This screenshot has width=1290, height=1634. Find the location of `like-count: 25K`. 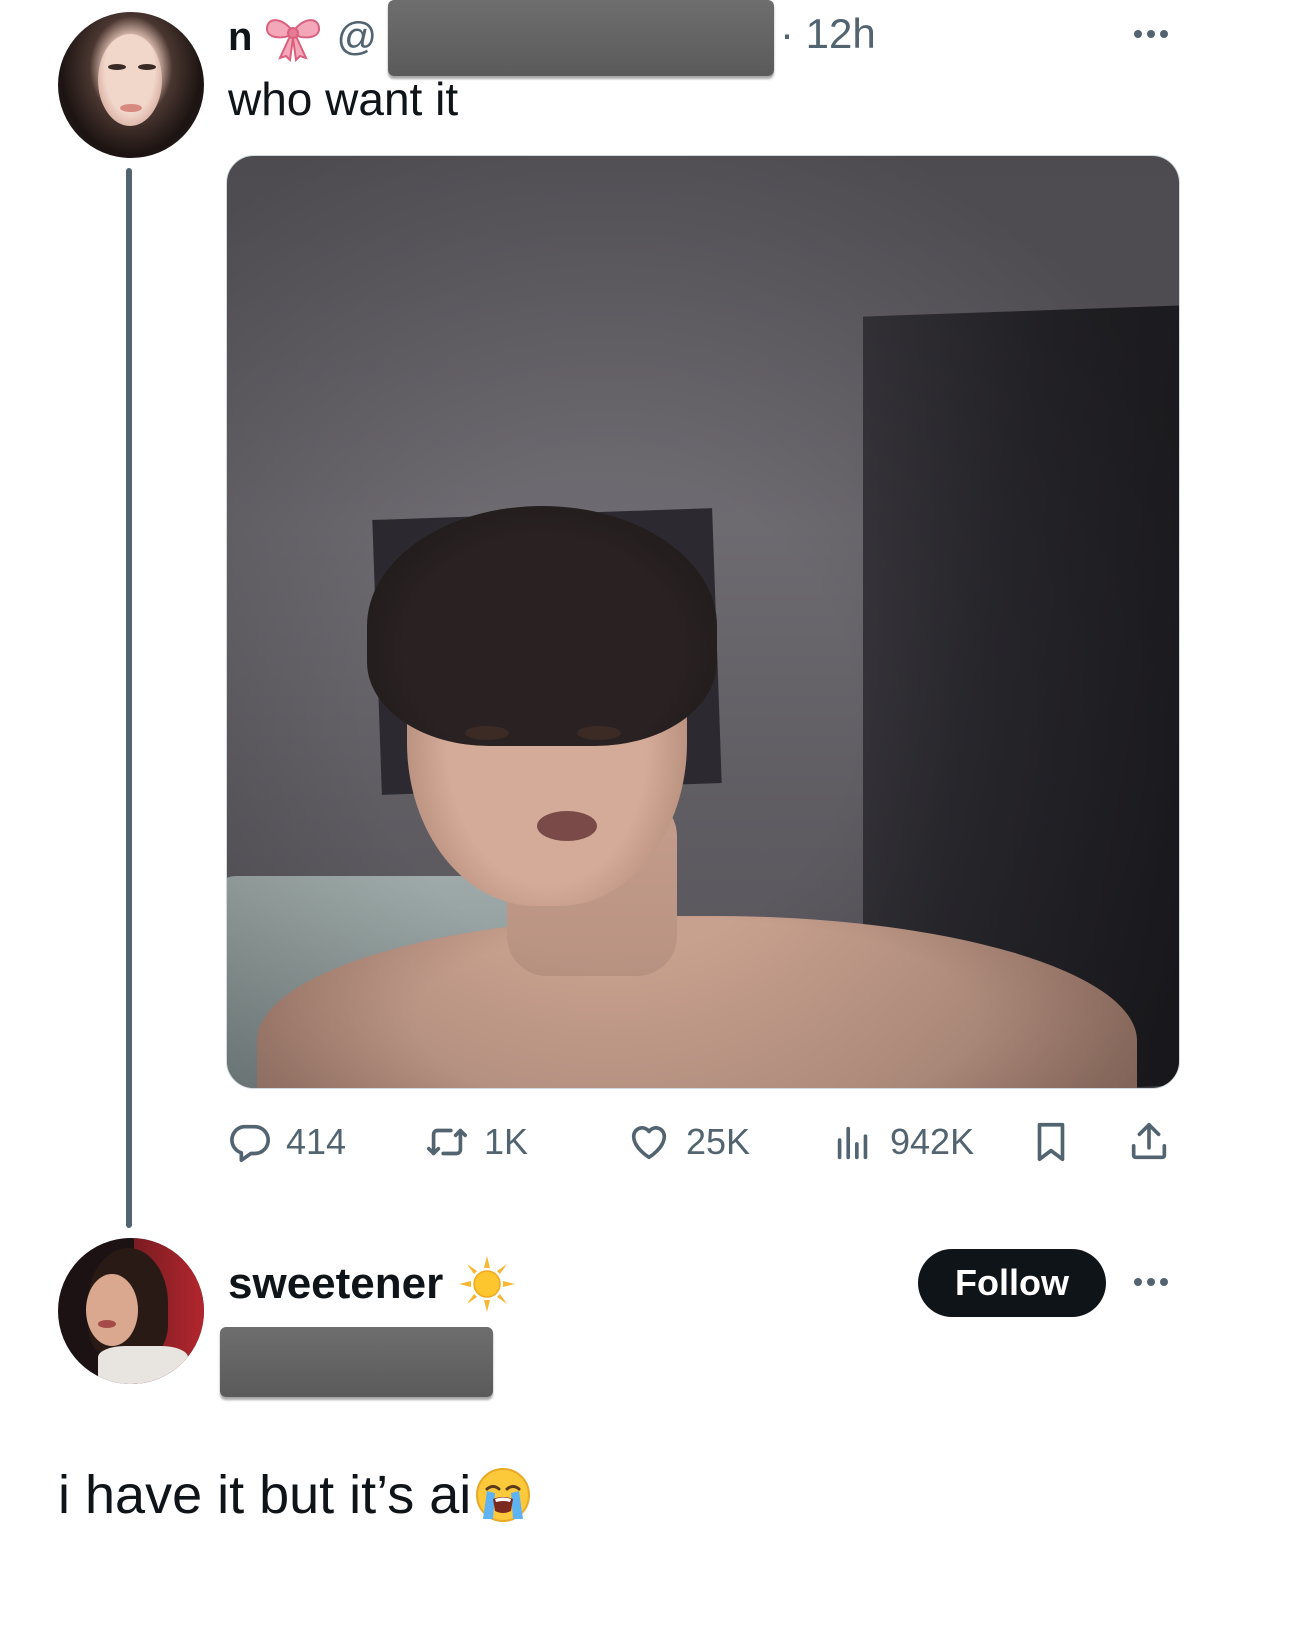

like-count: 25K is located at coordinates (718, 1141).